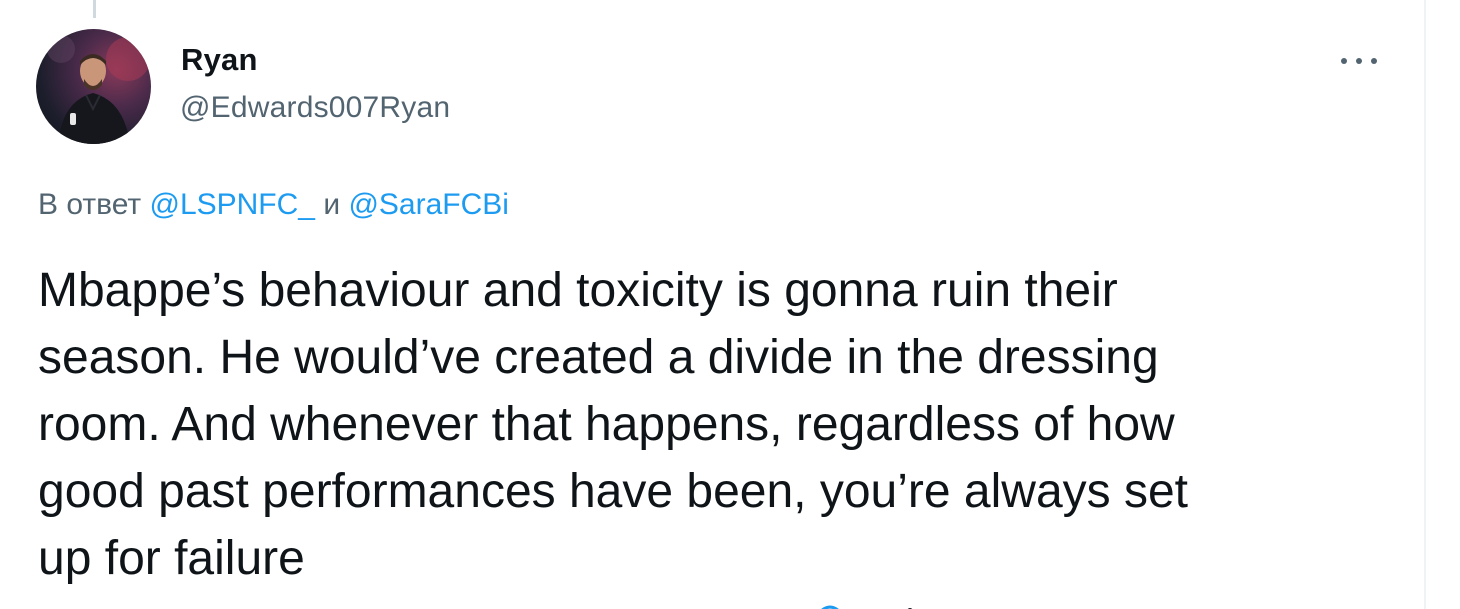  What do you see at coordinates (232, 204) in the screenshot?
I see `mention-link-lspnfc: @LSPNFC_` at bounding box center [232, 204].